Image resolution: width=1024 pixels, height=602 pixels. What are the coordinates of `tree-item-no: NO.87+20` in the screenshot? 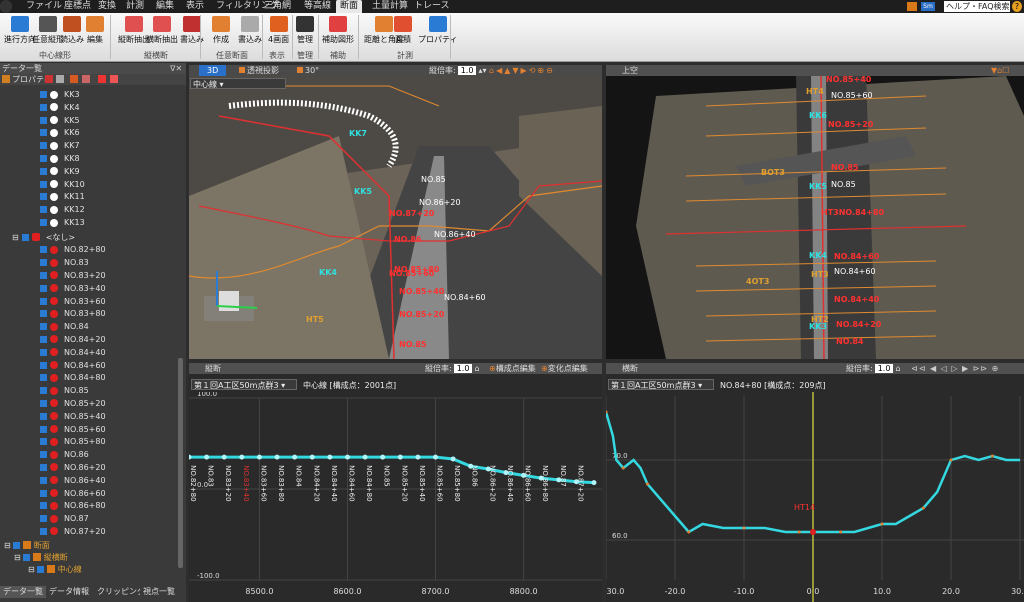 It's located at (73, 532).